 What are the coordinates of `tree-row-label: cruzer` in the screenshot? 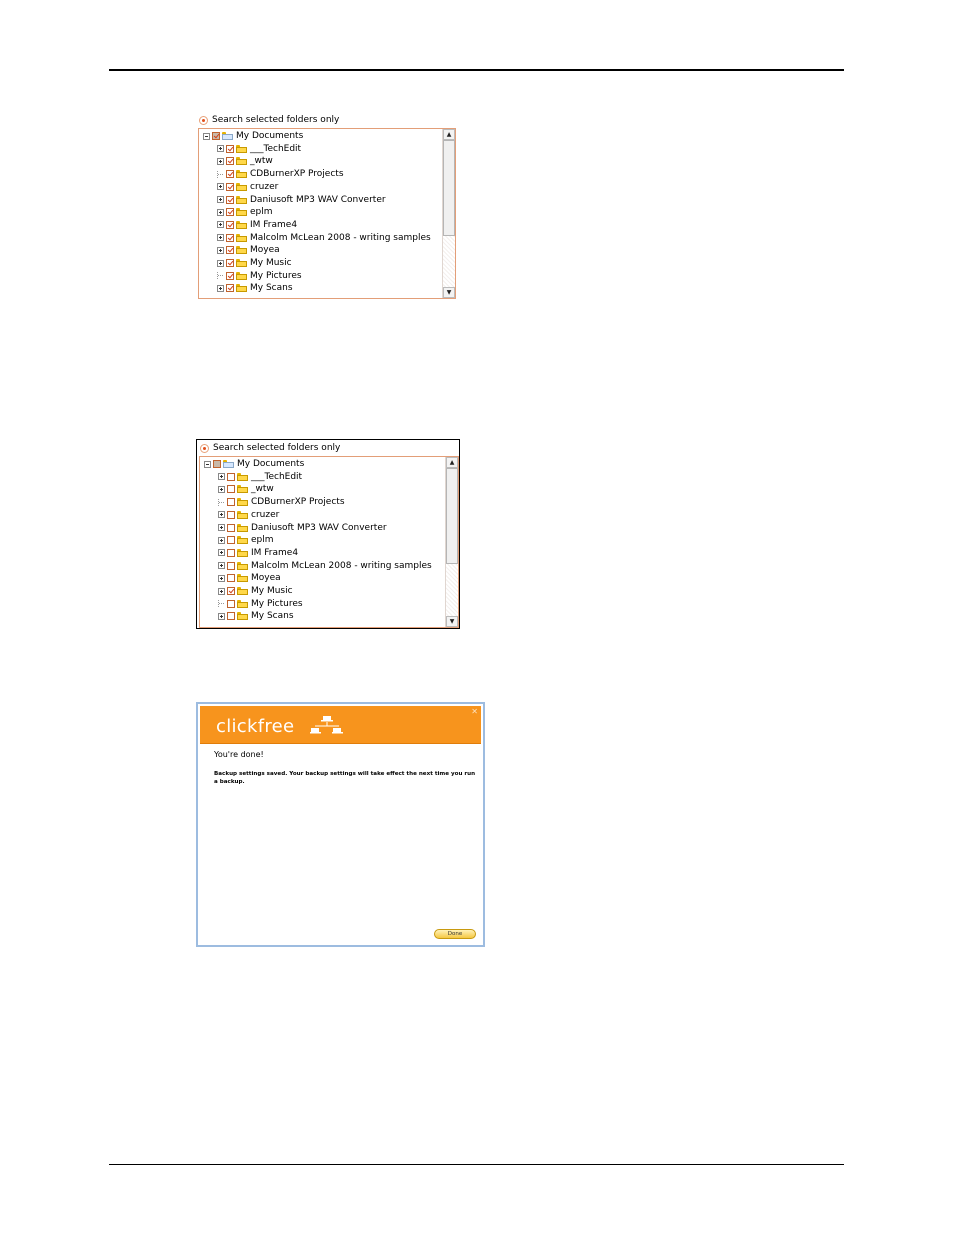 It's located at (265, 514).